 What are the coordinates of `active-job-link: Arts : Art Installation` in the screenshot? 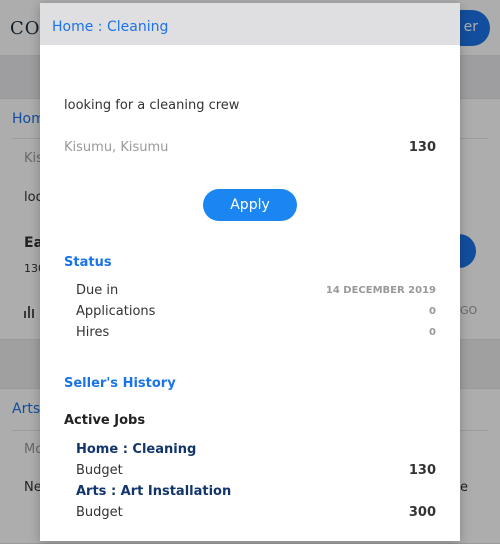 It's located at (153, 491).